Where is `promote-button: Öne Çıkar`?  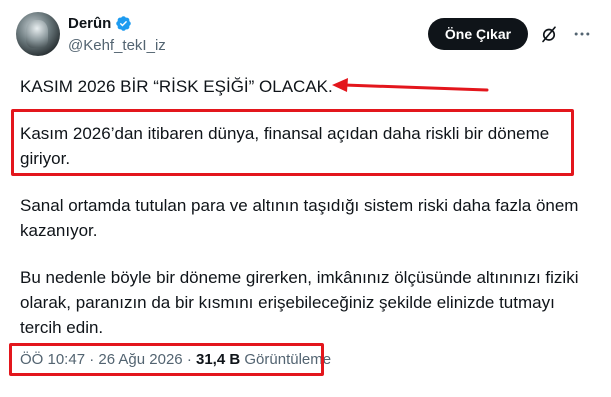
promote-button: Öne Çıkar is located at coordinates (478, 34).